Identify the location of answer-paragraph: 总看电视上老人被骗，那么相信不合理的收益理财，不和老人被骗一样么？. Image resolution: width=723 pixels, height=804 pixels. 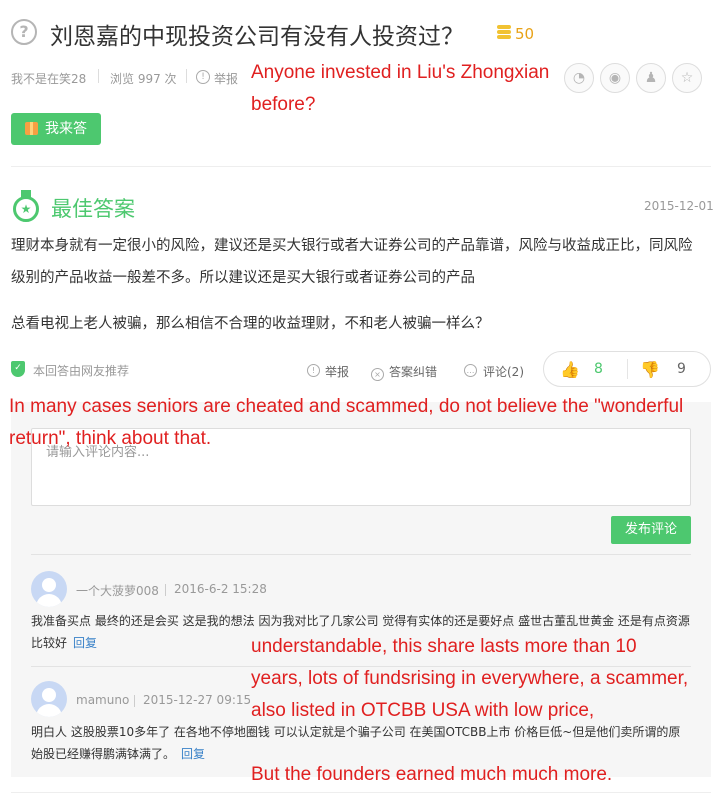
(250, 324).